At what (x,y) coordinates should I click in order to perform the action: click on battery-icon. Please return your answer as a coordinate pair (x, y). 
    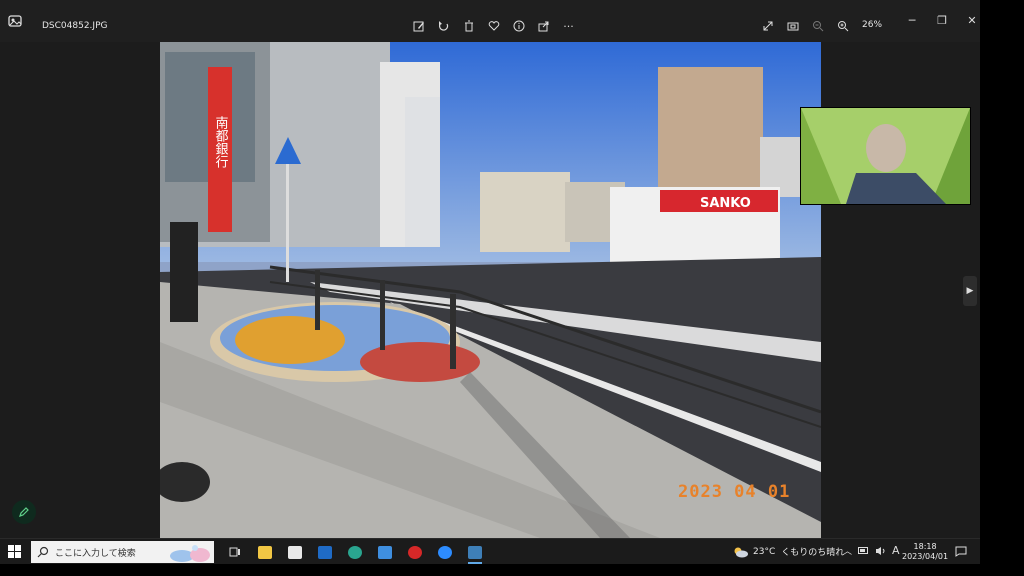
    Looking at the image, I should click on (863, 550).